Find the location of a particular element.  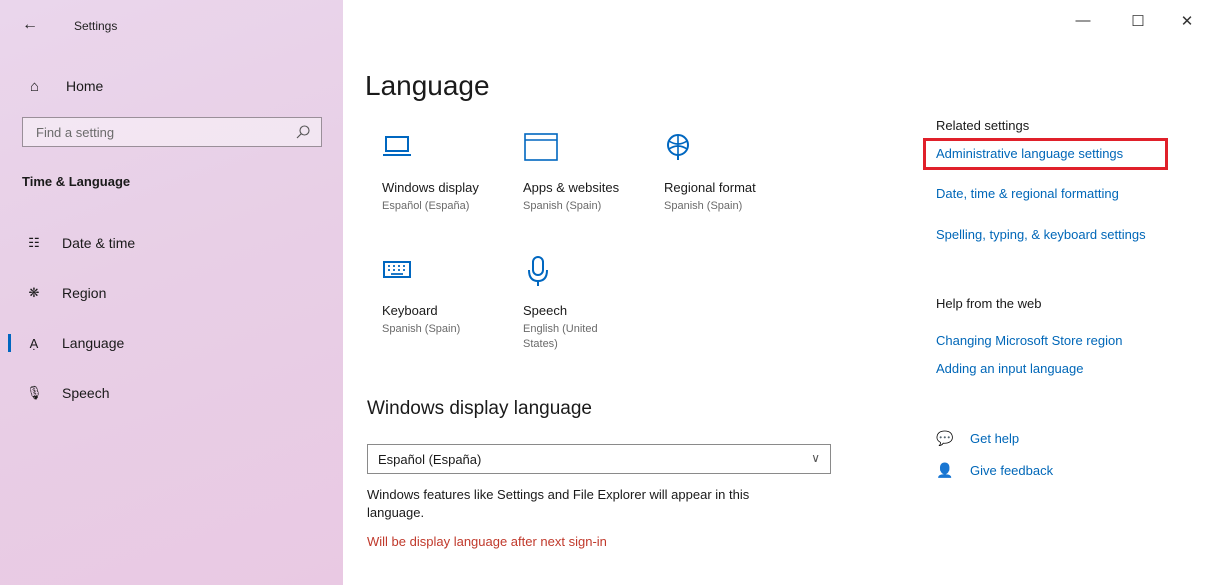

chevron-down-icon: ∨ is located at coordinates (815, 458).